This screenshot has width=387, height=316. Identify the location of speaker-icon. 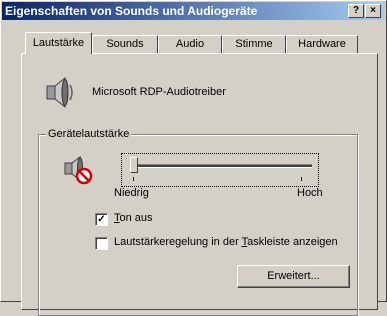
(59, 92).